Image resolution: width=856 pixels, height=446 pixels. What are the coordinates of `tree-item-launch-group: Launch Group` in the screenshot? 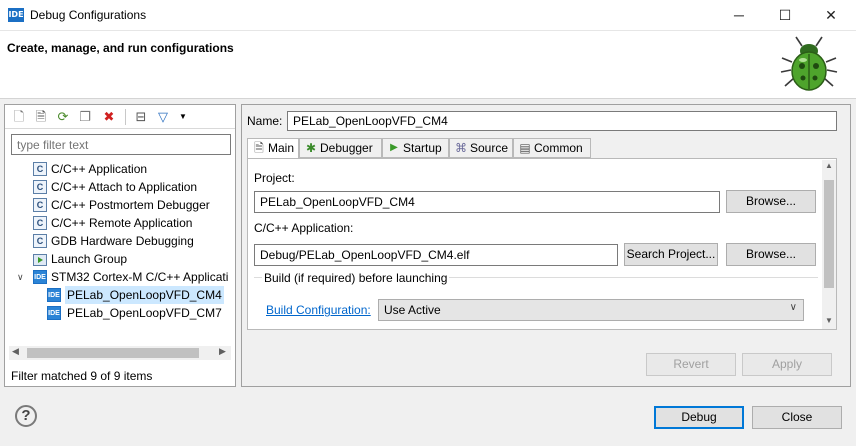 It's located at (120, 259).